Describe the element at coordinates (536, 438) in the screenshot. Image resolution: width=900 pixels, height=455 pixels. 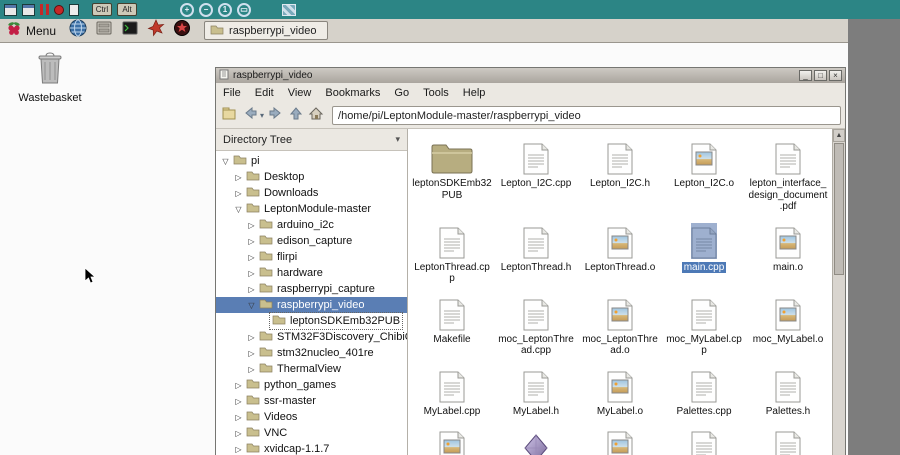
I see `file-raspberrypi-video: raspberrypi_video` at that location.